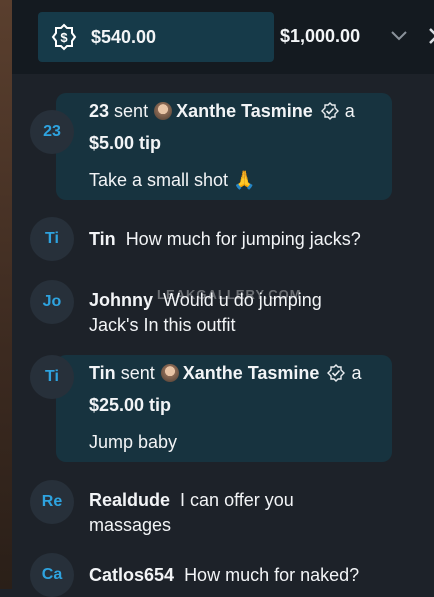  I want to click on close-icon, so click(430, 36).